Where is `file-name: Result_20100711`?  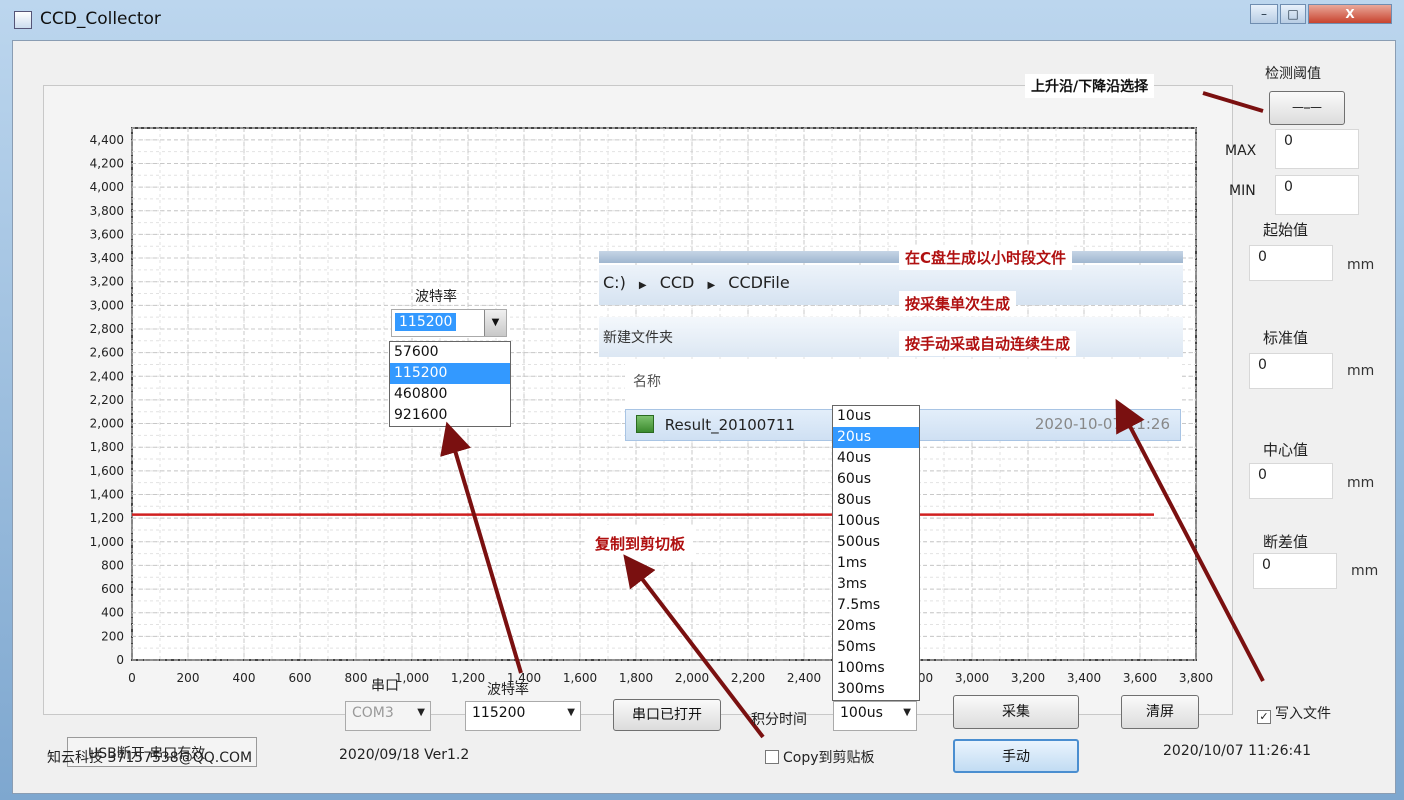 file-name: Result_20100711 is located at coordinates (729, 425).